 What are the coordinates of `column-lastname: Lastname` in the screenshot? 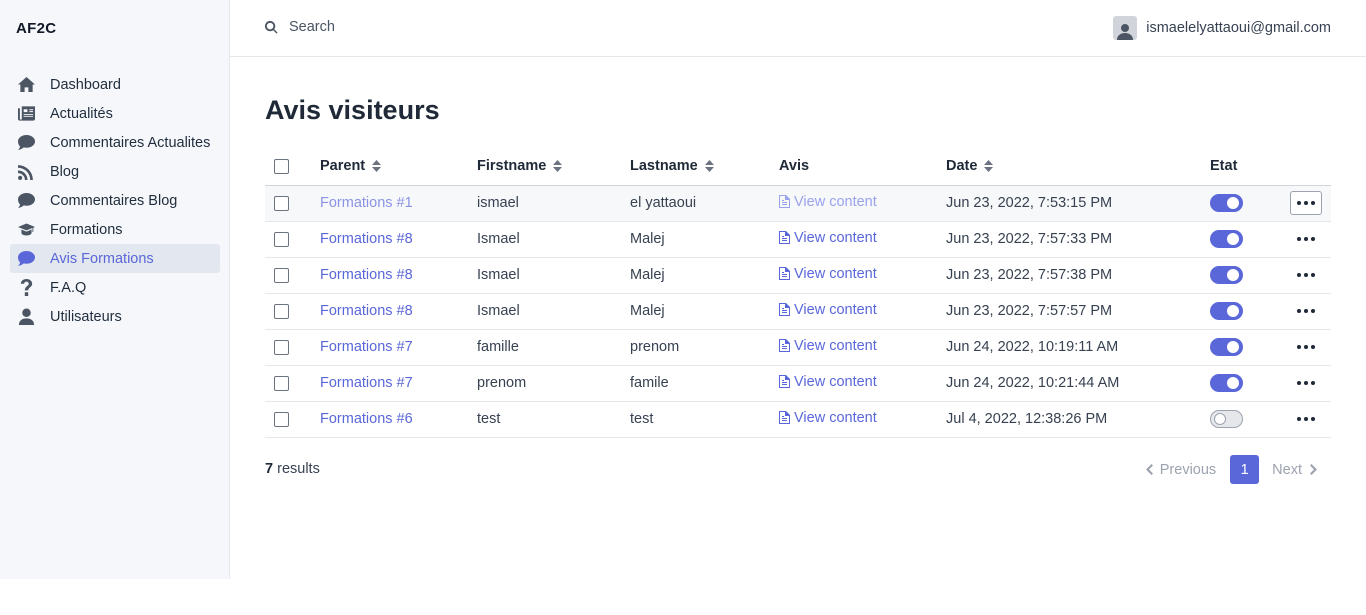 It's located at (704, 167).